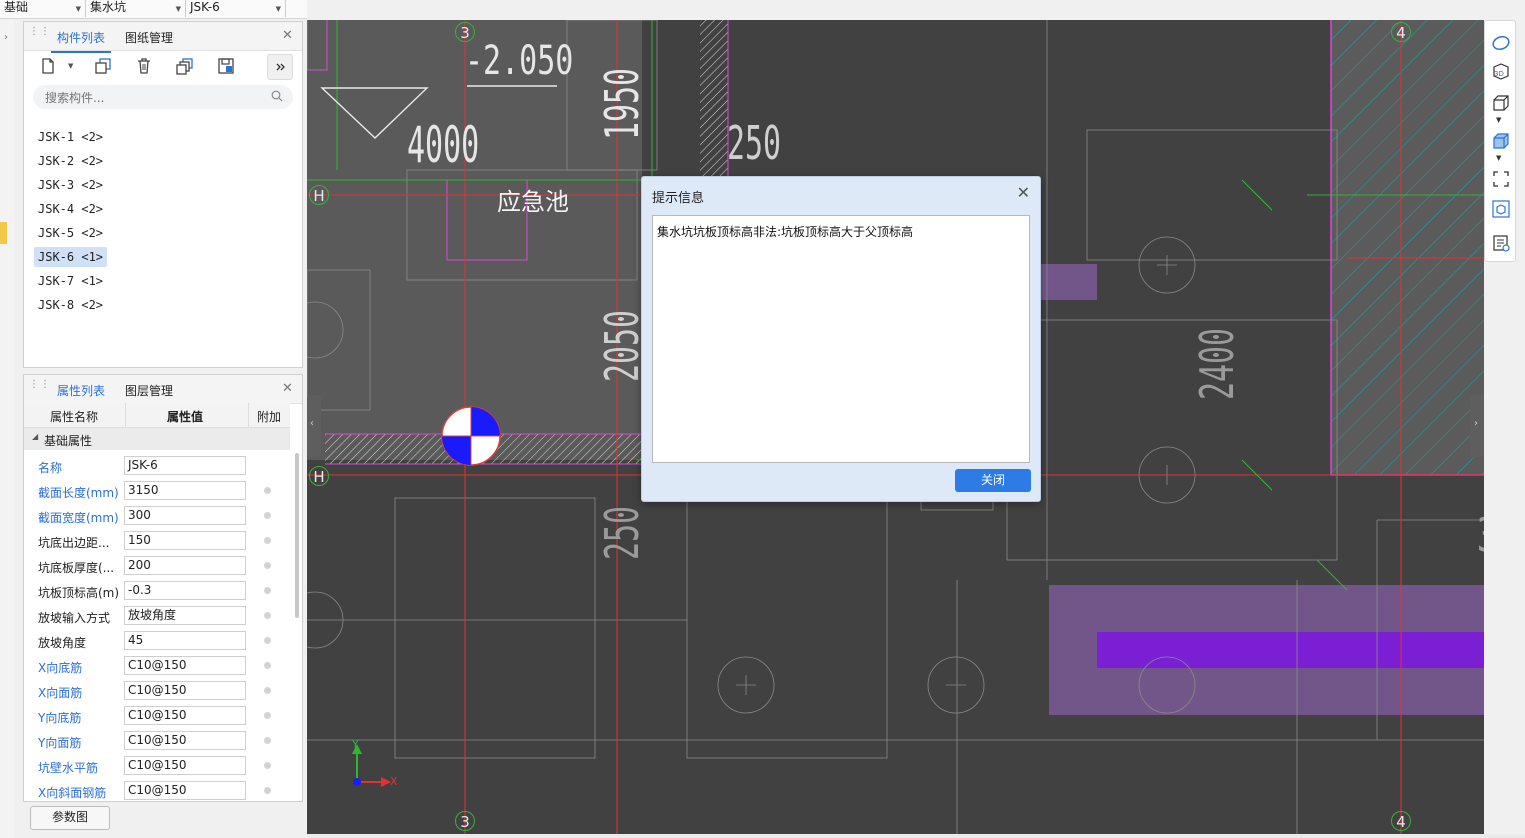  Describe the element at coordinates (70, 137) in the screenshot. I see `list-item: JSK-1 <2>` at that location.